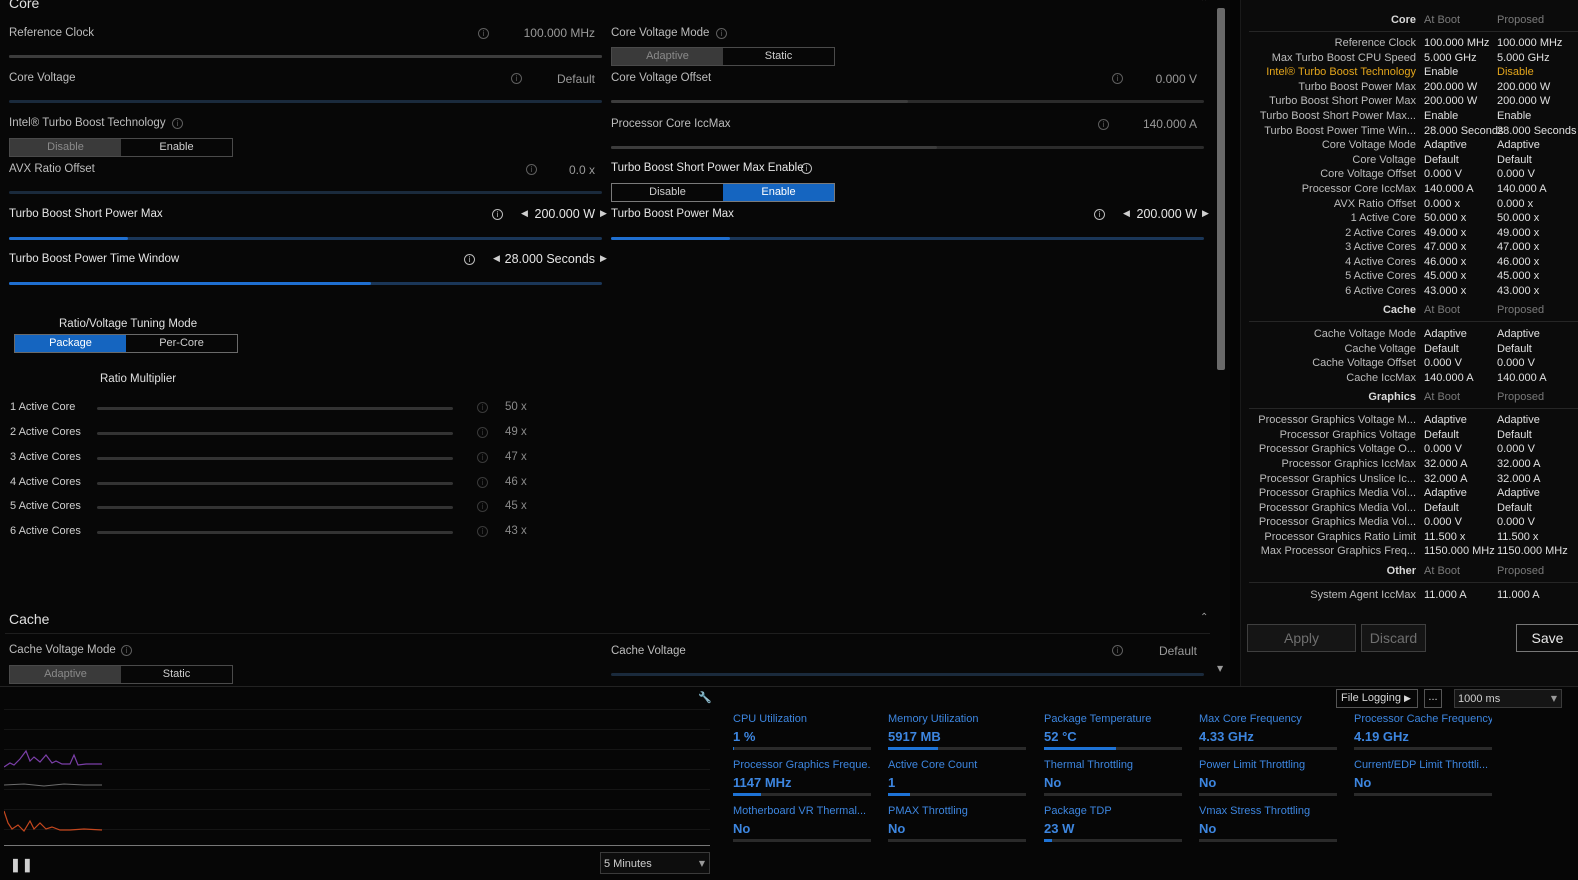 The image size is (1578, 880). Describe the element at coordinates (65, 147) in the screenshot. I see `turbo-boost-disable-option: Disable` at that location.